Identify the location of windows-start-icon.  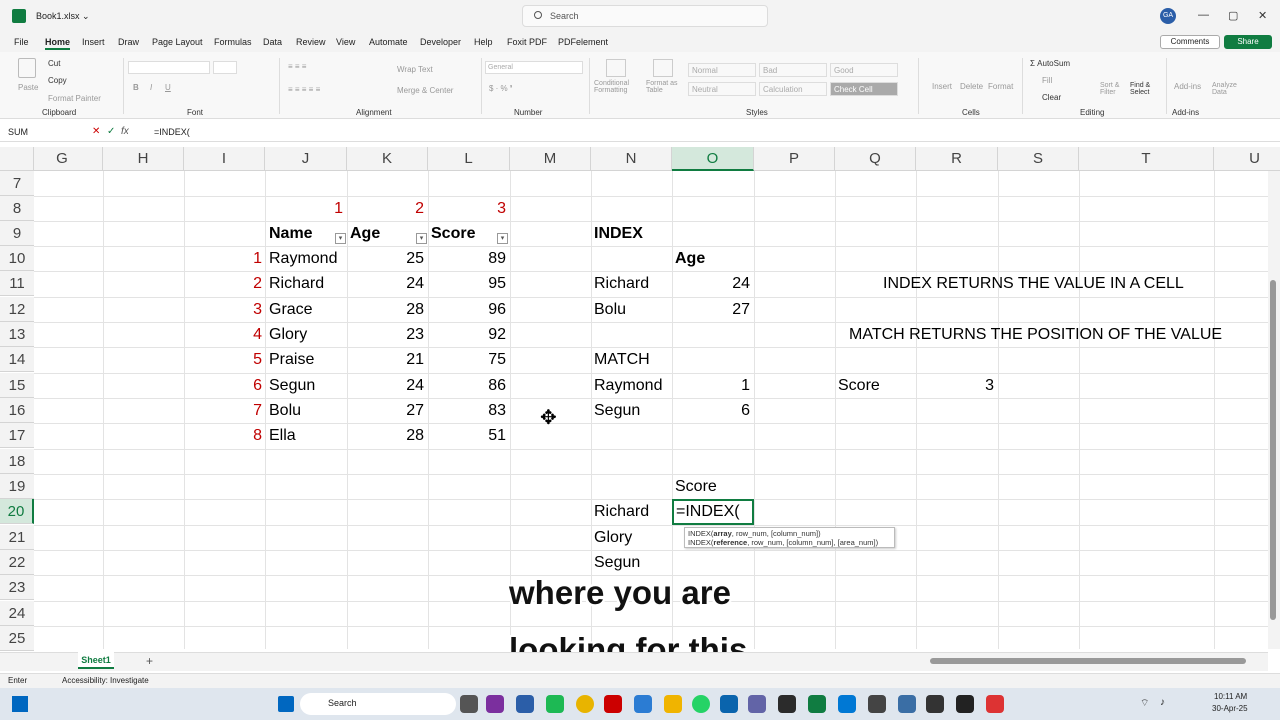
(20, 704).